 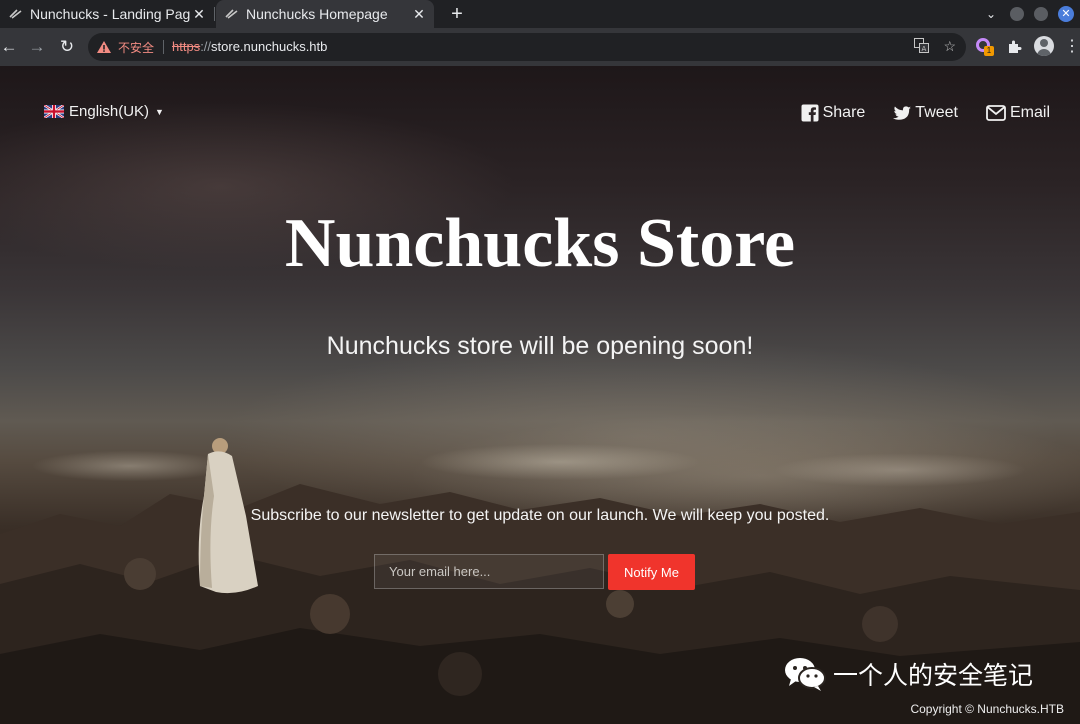 What do you see at coordinates (67, 47) in the screenshot?
I see `reload-icon: ↻` at bounding box center [67, 47].